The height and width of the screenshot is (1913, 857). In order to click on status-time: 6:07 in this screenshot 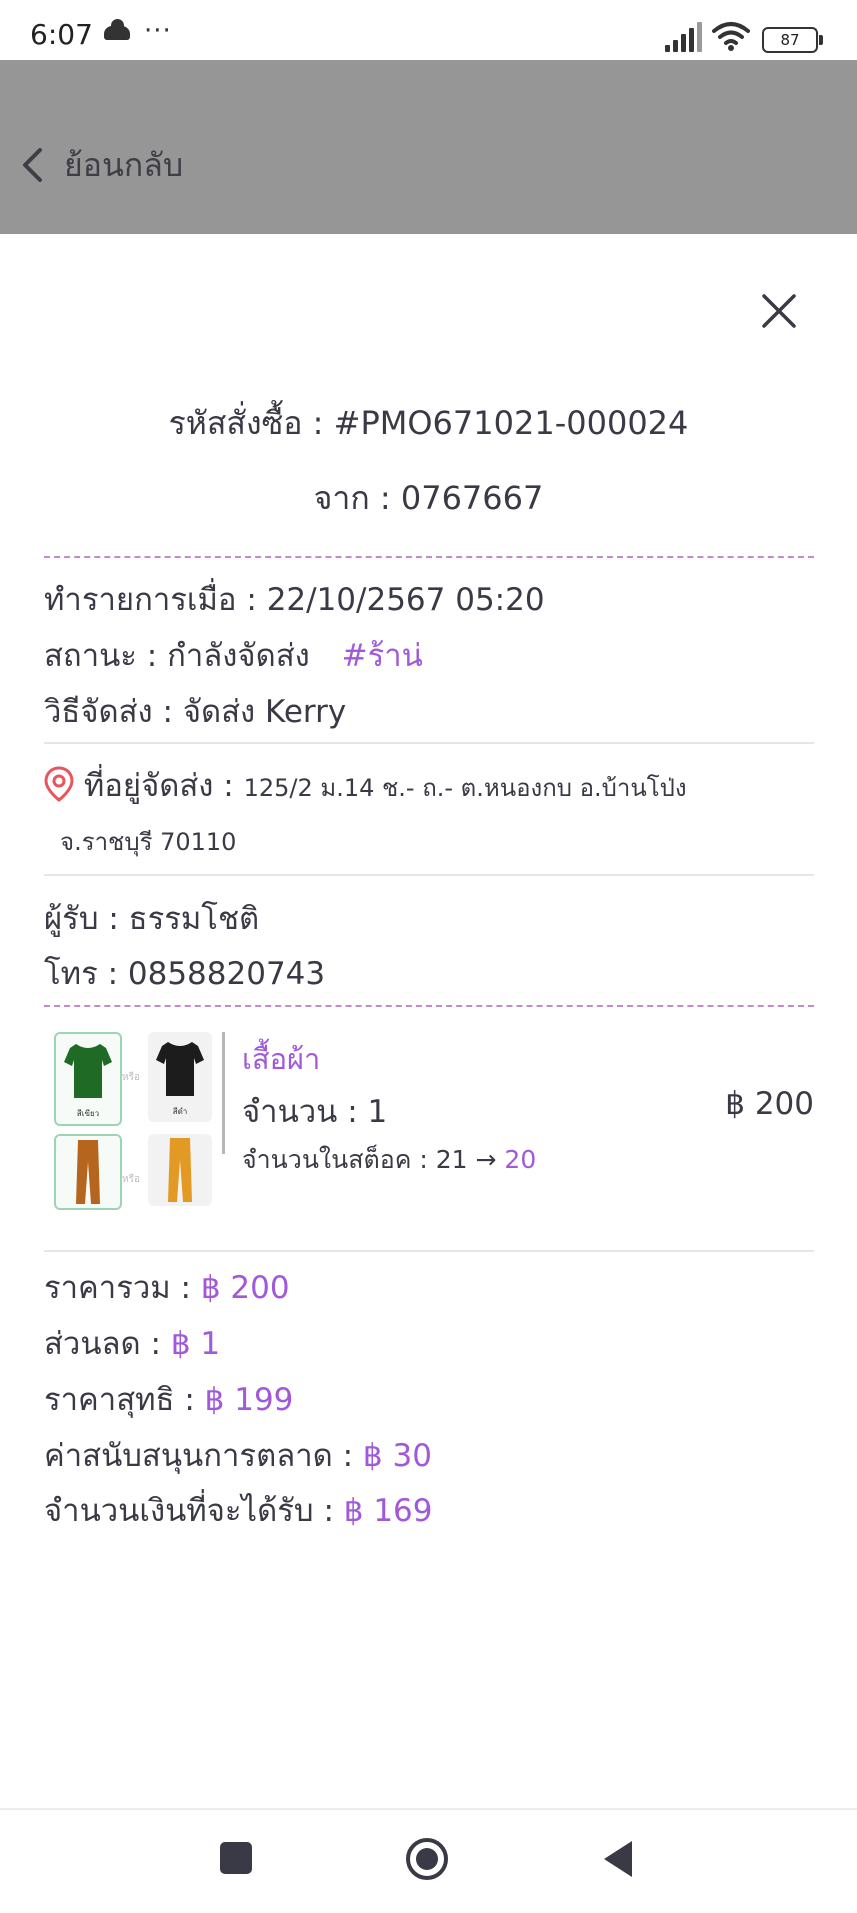, I will do `click(61, 34)`.